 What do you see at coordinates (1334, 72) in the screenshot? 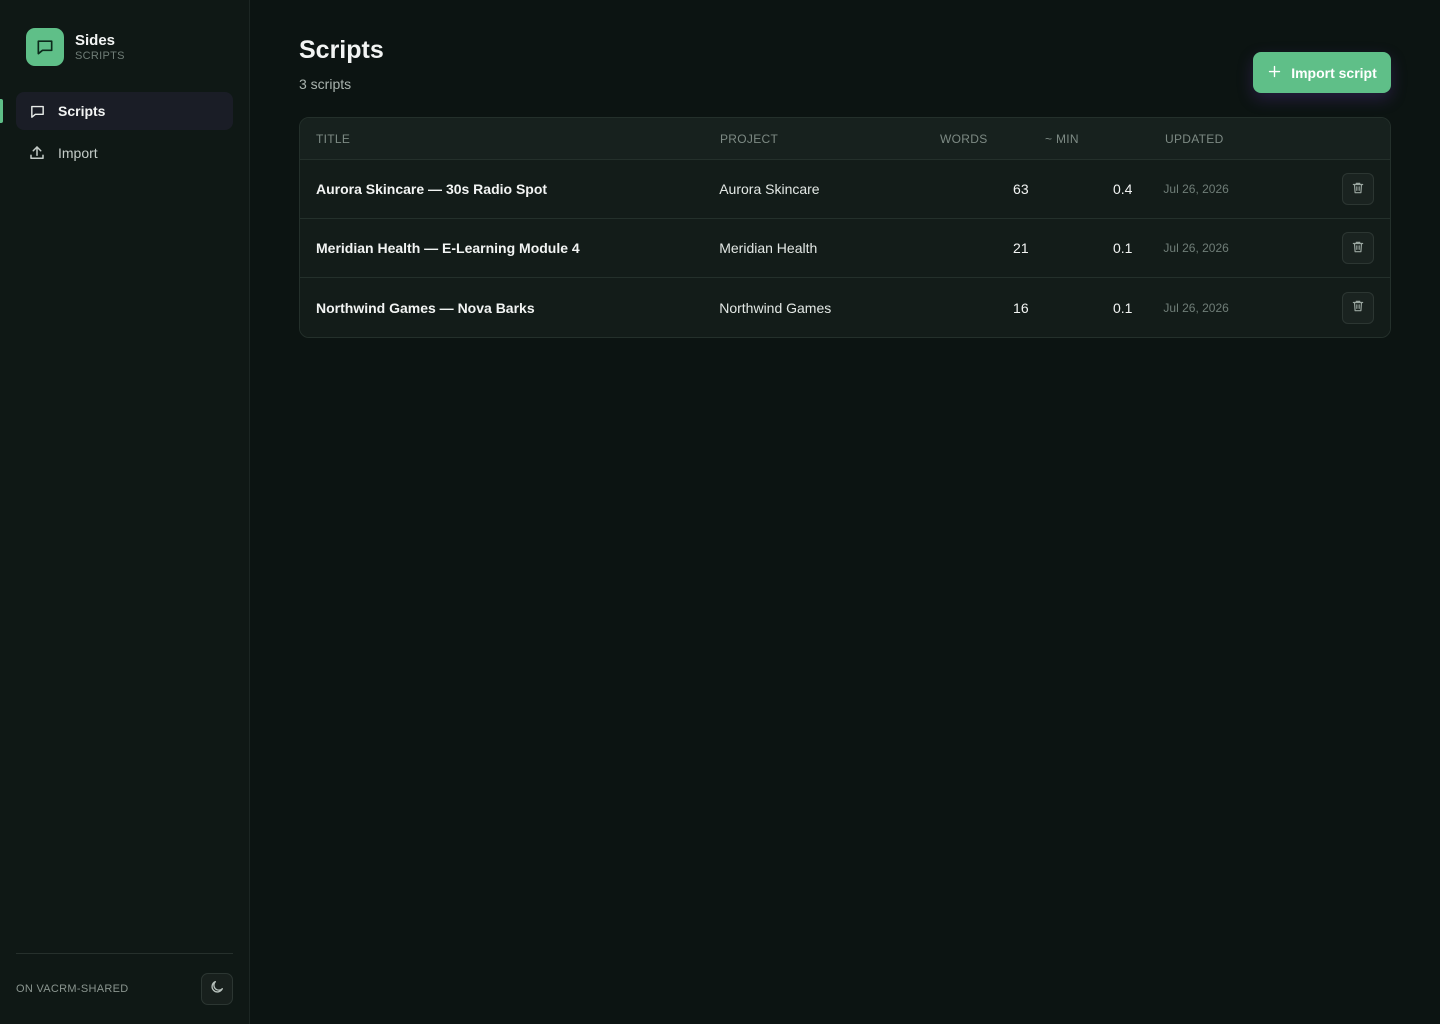
I see `import-script-label: Import script` at bounding box center [1334, 72].